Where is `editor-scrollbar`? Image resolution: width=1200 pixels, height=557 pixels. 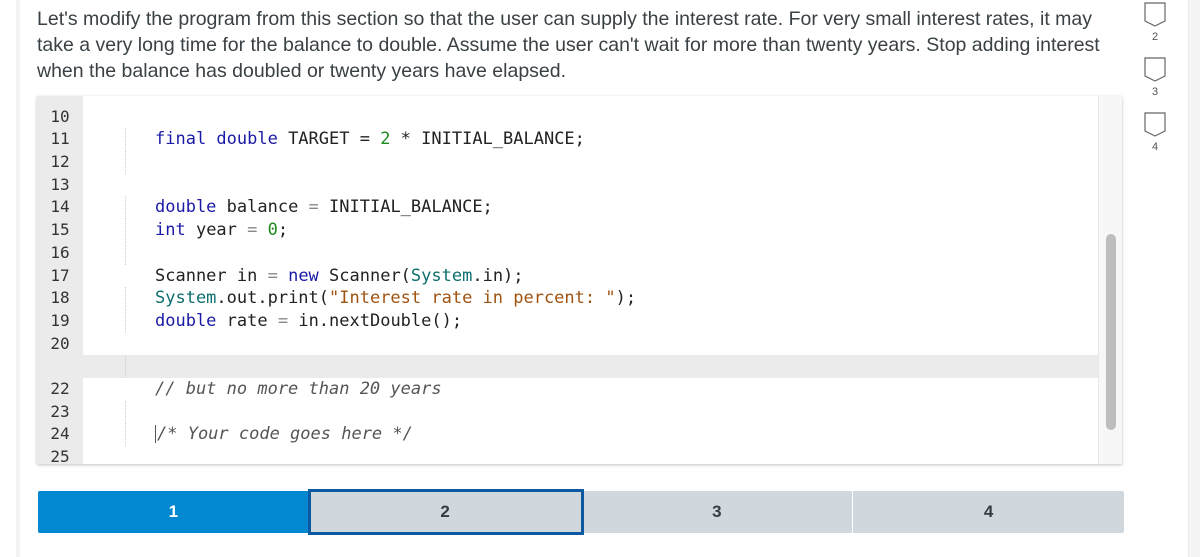
editor-scrollbar is located at coordinates (1110, 280).